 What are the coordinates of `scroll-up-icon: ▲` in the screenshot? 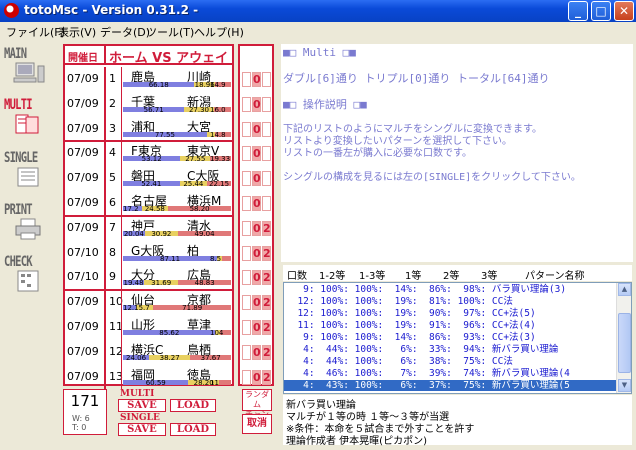 It's located at (624, 289).